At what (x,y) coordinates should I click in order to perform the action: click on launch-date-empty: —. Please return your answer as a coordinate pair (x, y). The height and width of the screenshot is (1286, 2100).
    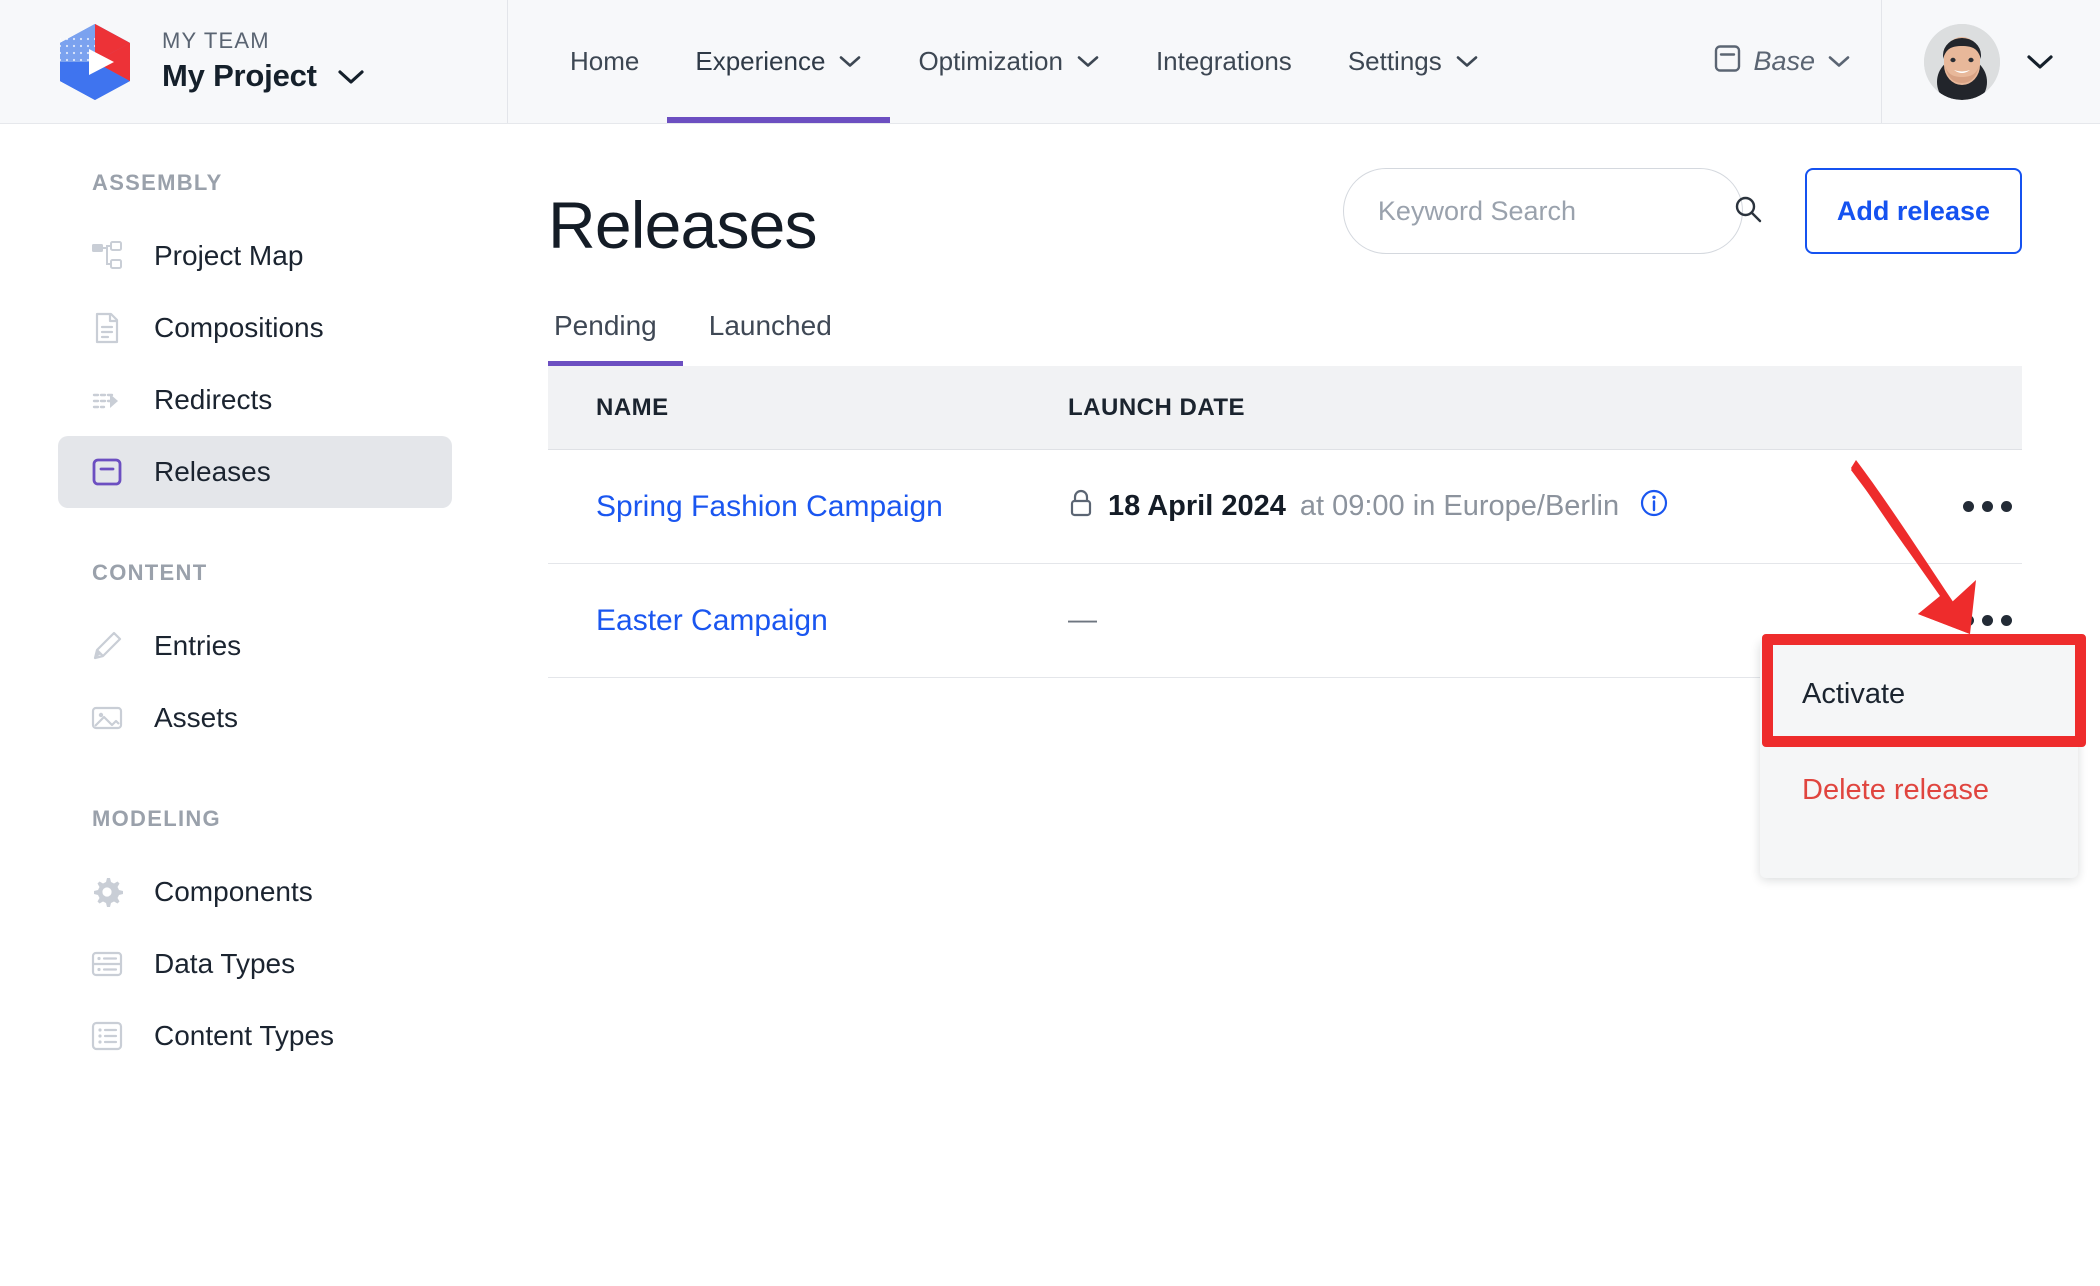
    Looking at the image, I should click on (1082, 620).